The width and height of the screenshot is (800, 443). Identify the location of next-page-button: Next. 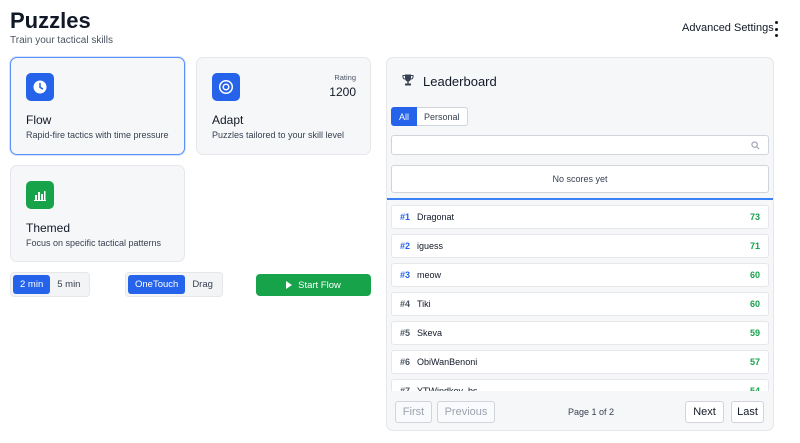
(704, 412).